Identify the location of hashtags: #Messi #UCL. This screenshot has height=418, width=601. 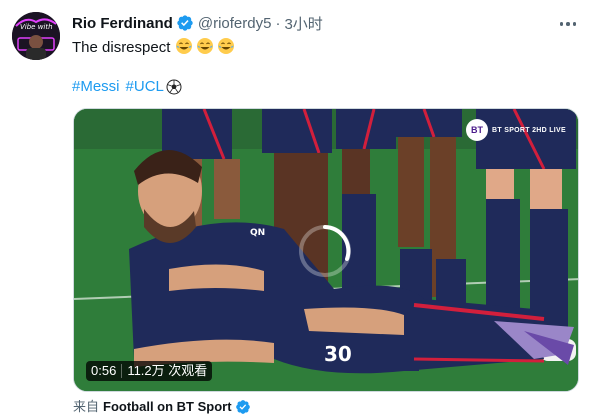
(127, 87).